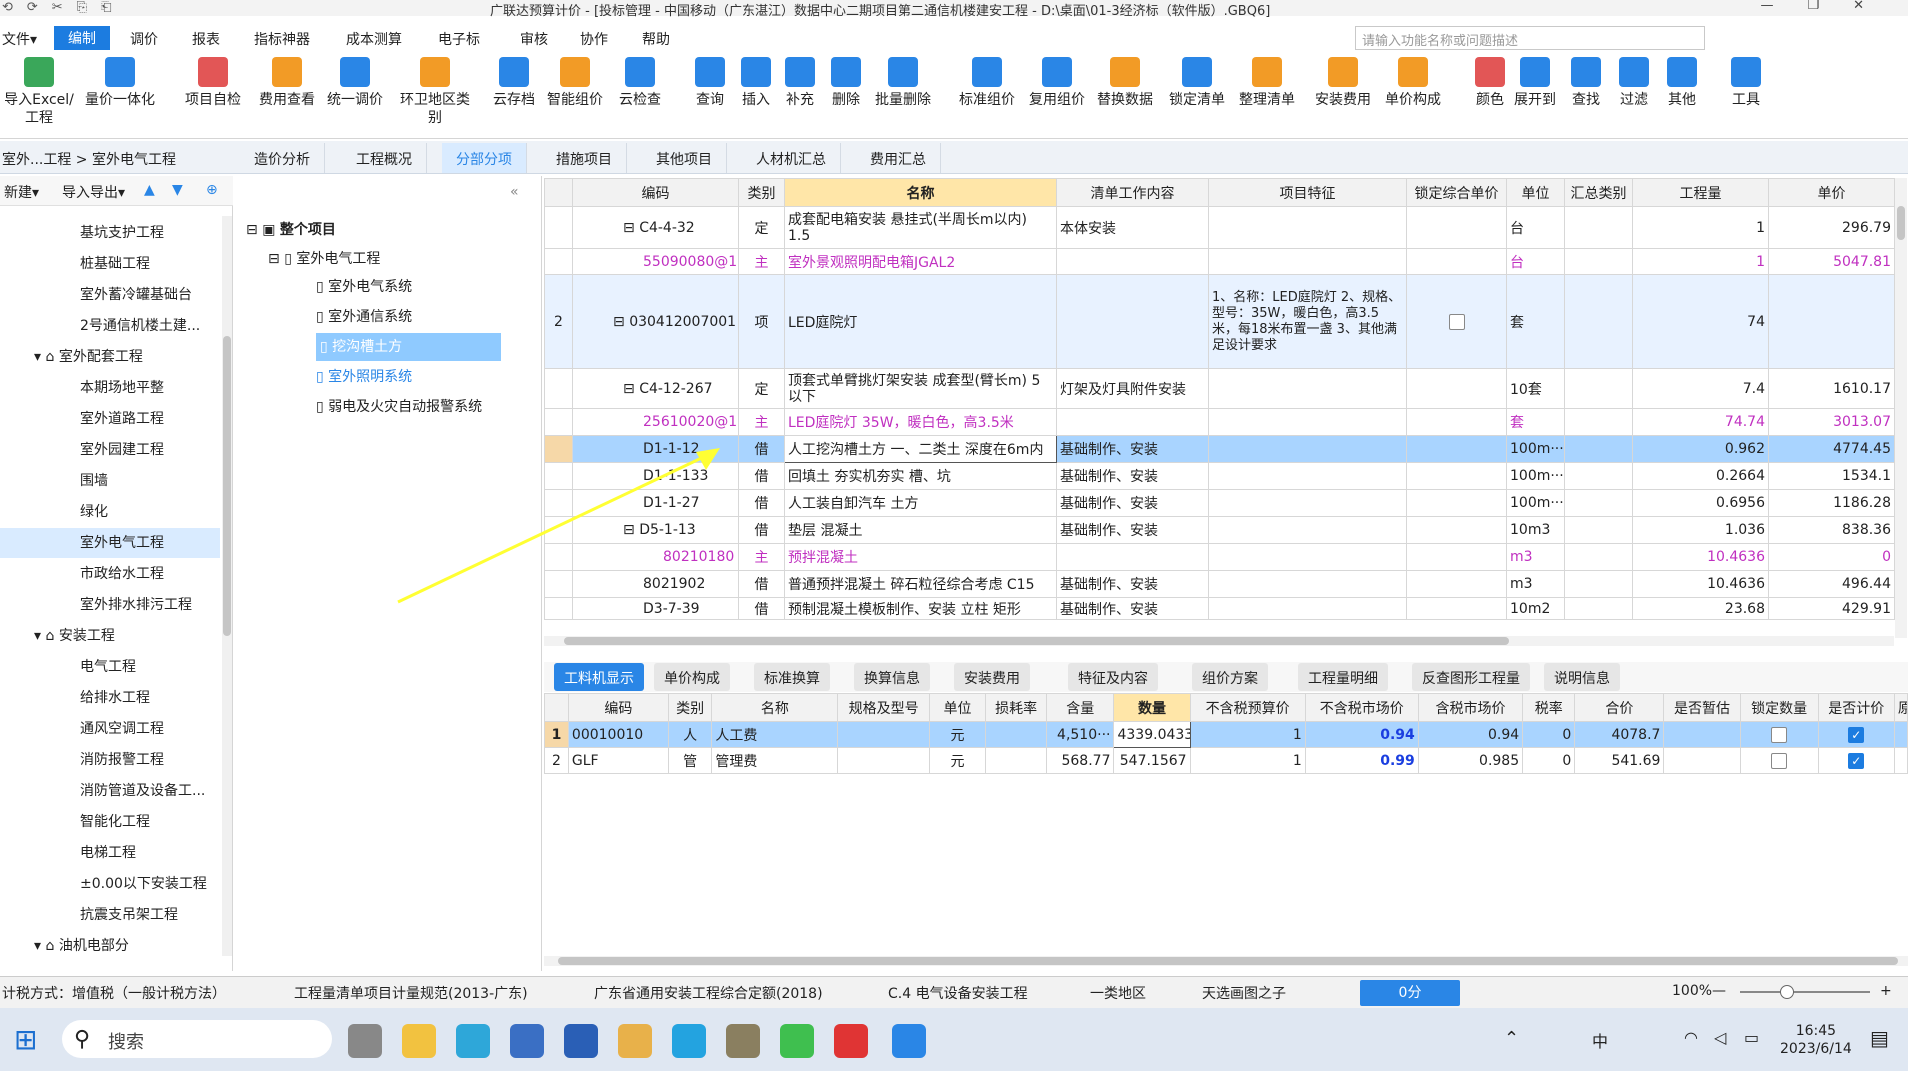 This screenshot has width=1908, height=1071. Describe the element at coordinates (212, 190) in the screenshot. I see `download-icon: ⊕` at that location.